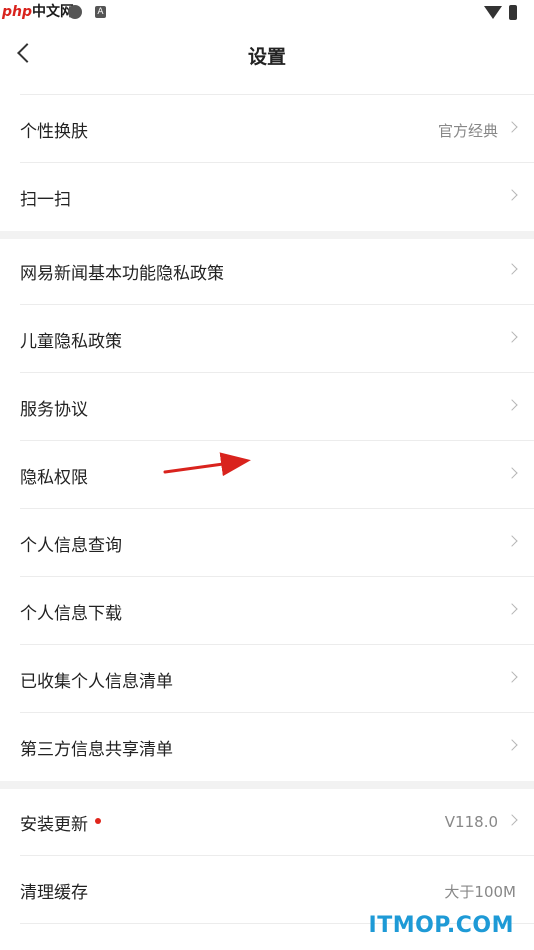  Describe the element at coordinates (207, 464) in the screenshot. I see `annotation-arrow-icon` at that location.